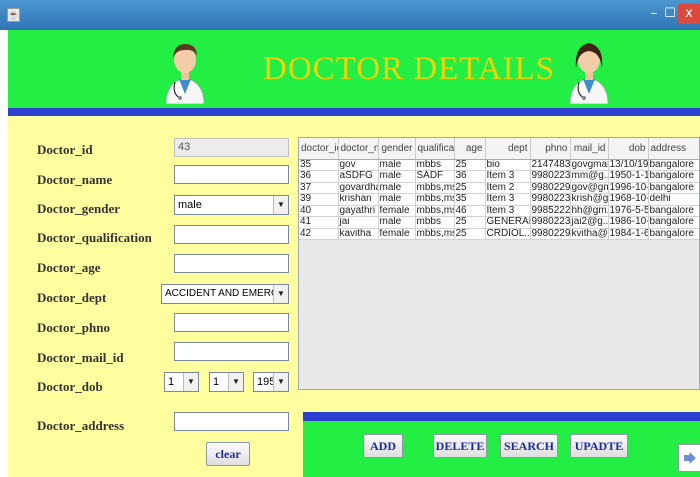  I want to click on doctor-mail-field, so click(231, 351).